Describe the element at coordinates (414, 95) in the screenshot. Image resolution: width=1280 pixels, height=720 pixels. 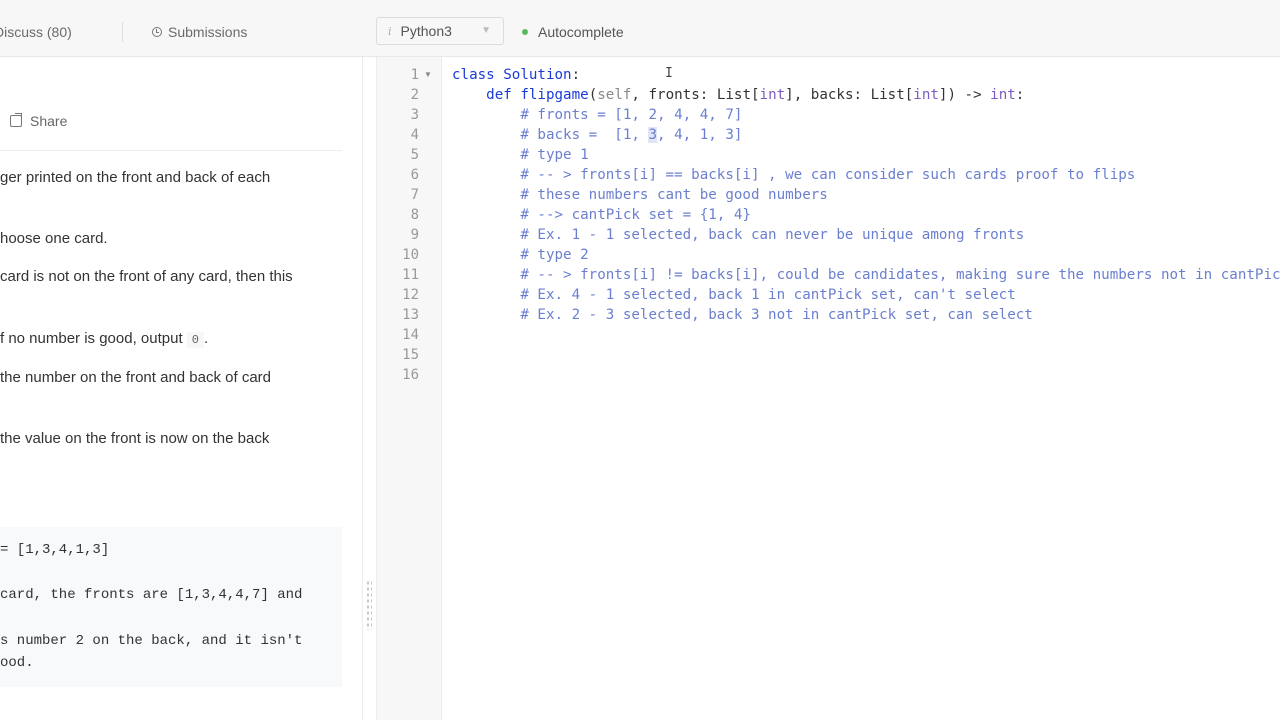
I see `line-number: 2` at that location.